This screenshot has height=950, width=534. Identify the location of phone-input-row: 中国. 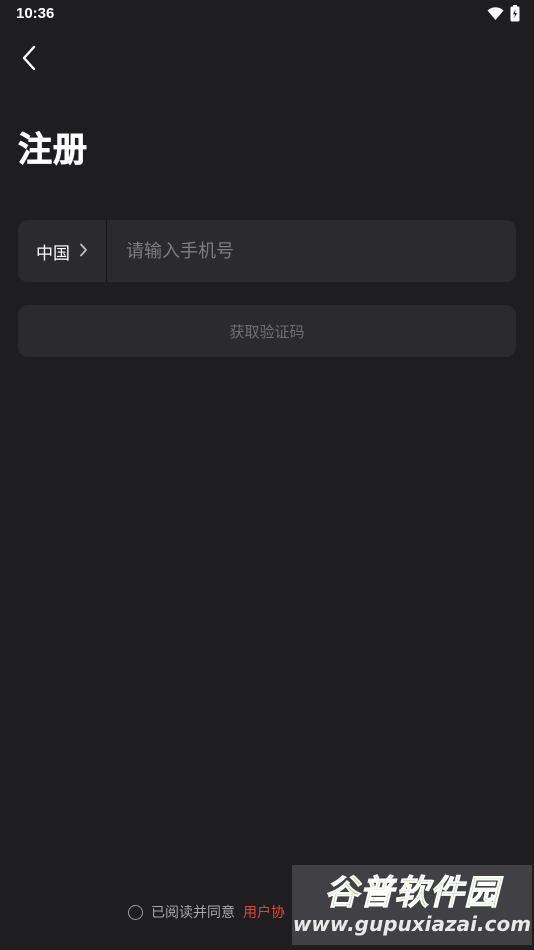
(267, 251).